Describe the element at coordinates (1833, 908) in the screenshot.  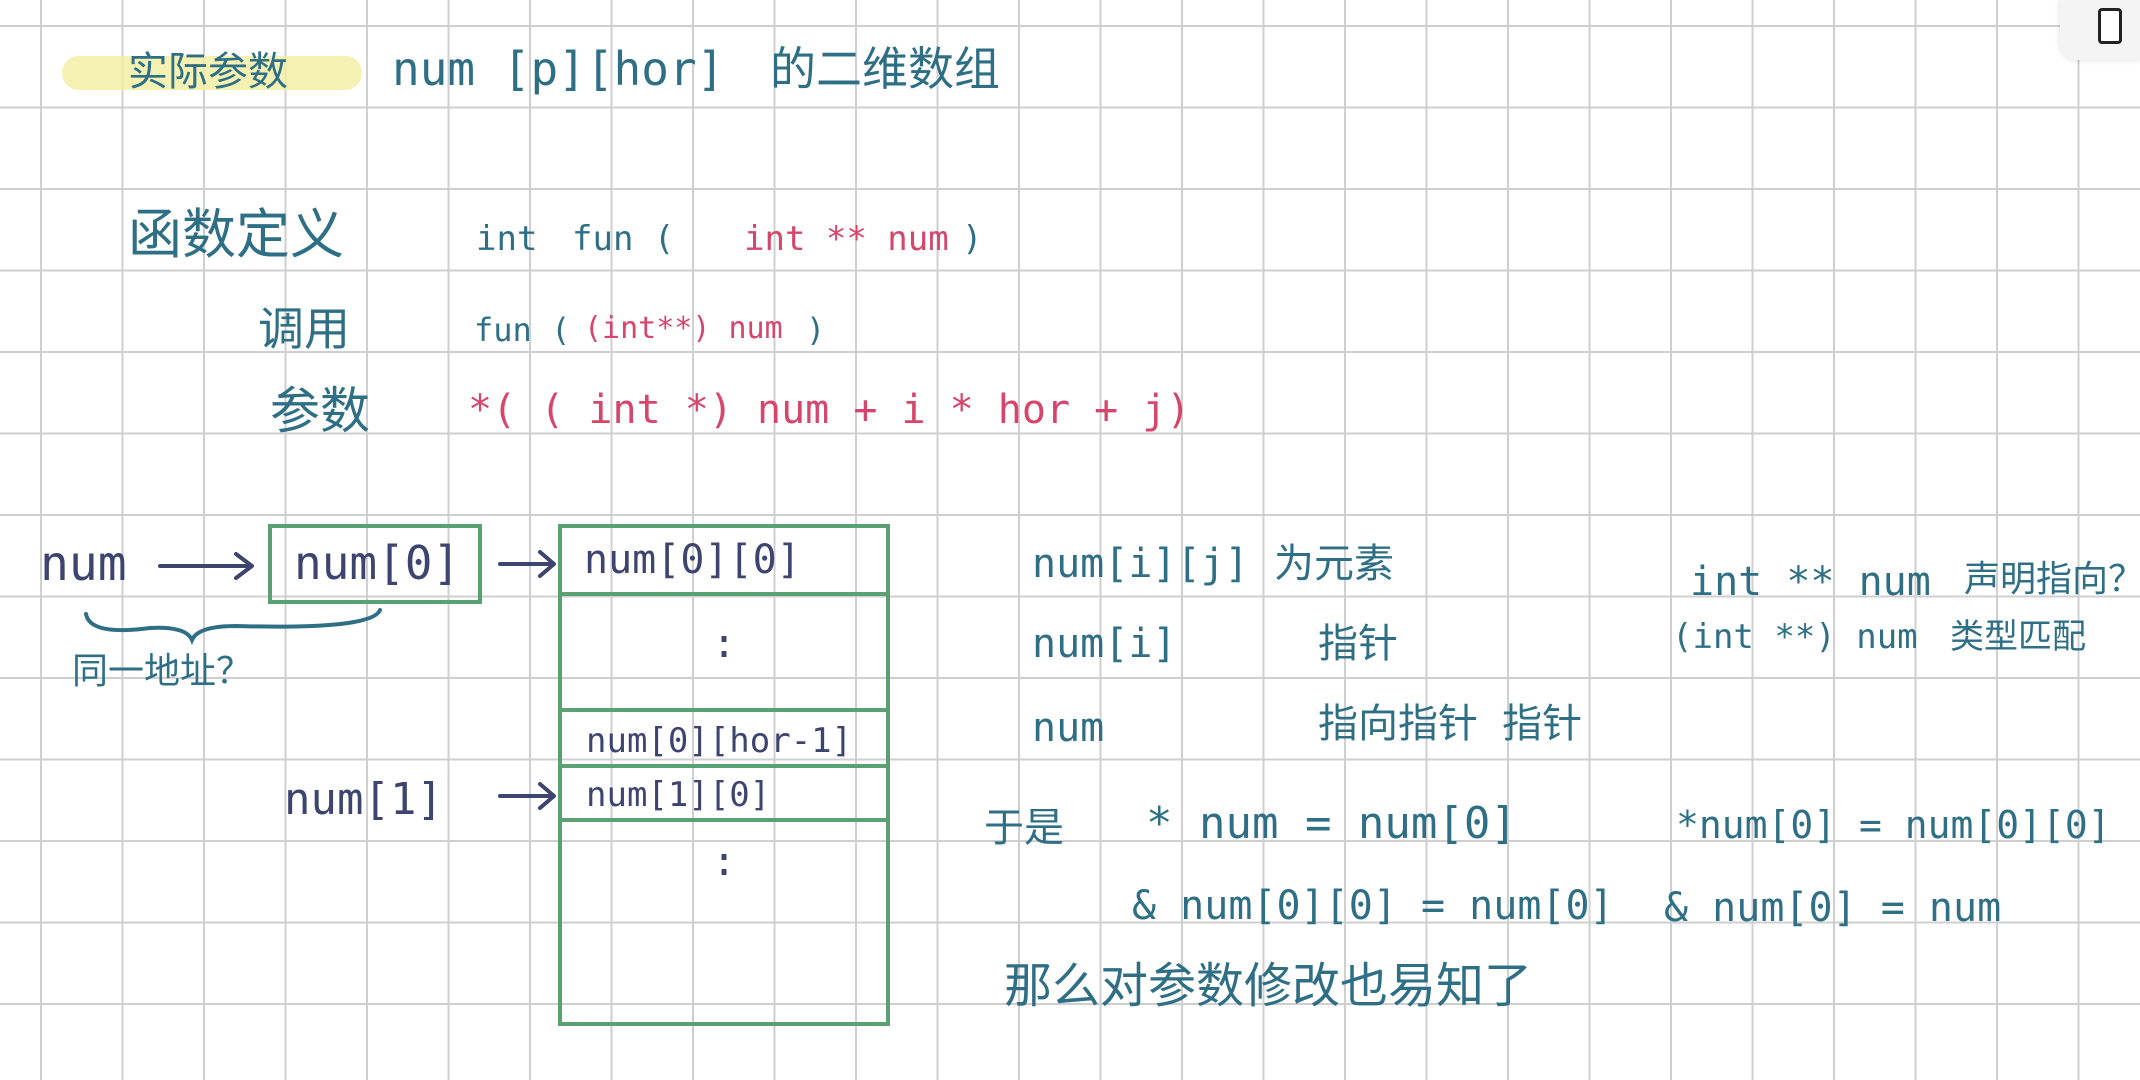
I see `note-eq: & num[0] = num` at that location.